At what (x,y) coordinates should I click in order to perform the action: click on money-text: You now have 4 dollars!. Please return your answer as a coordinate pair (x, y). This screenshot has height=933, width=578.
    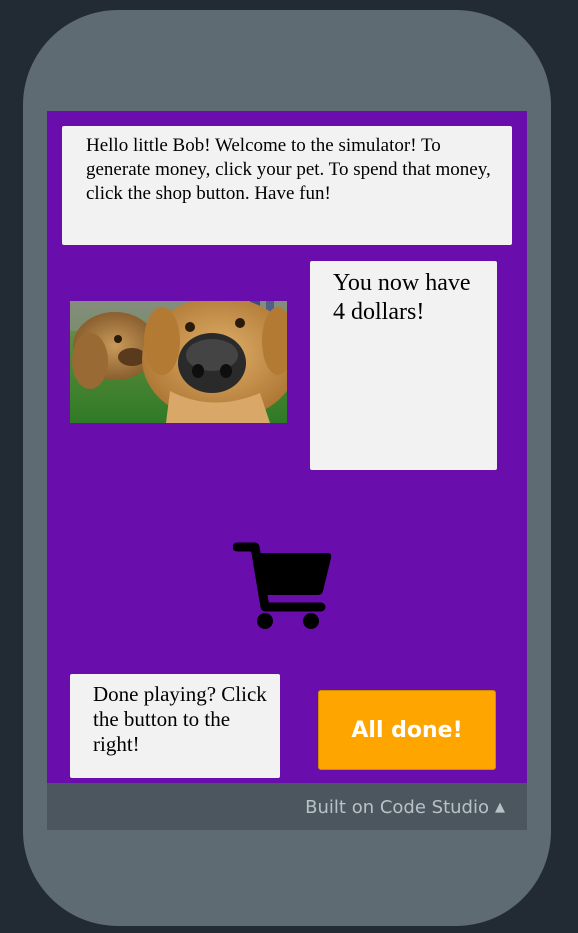
    Looking at the image, I should click on (402, 297).